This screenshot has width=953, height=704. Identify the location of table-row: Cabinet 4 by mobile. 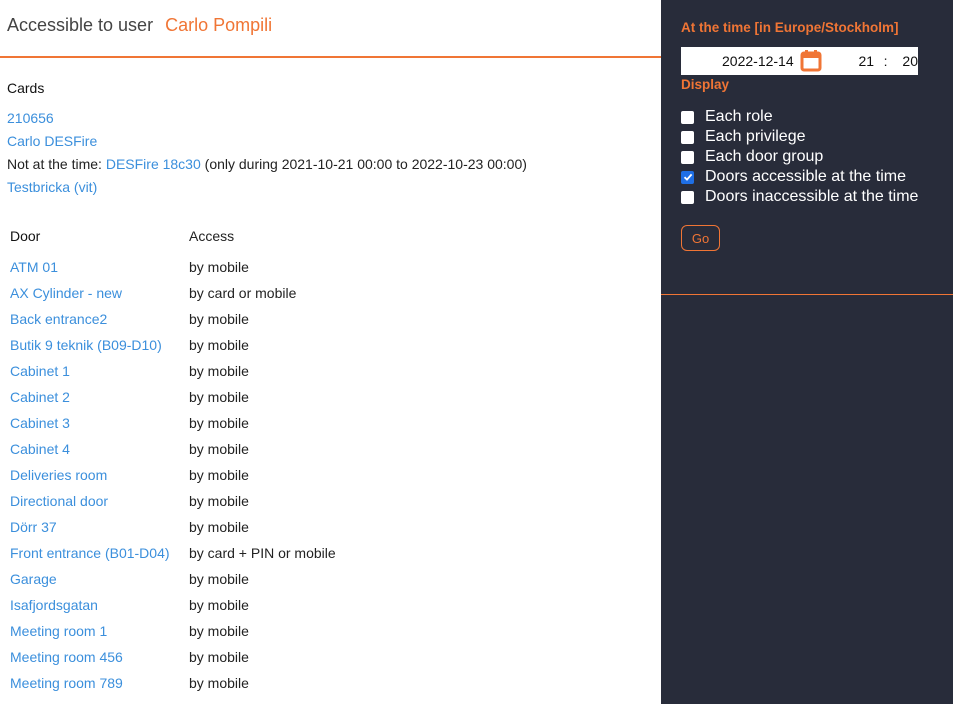
(172, 449).